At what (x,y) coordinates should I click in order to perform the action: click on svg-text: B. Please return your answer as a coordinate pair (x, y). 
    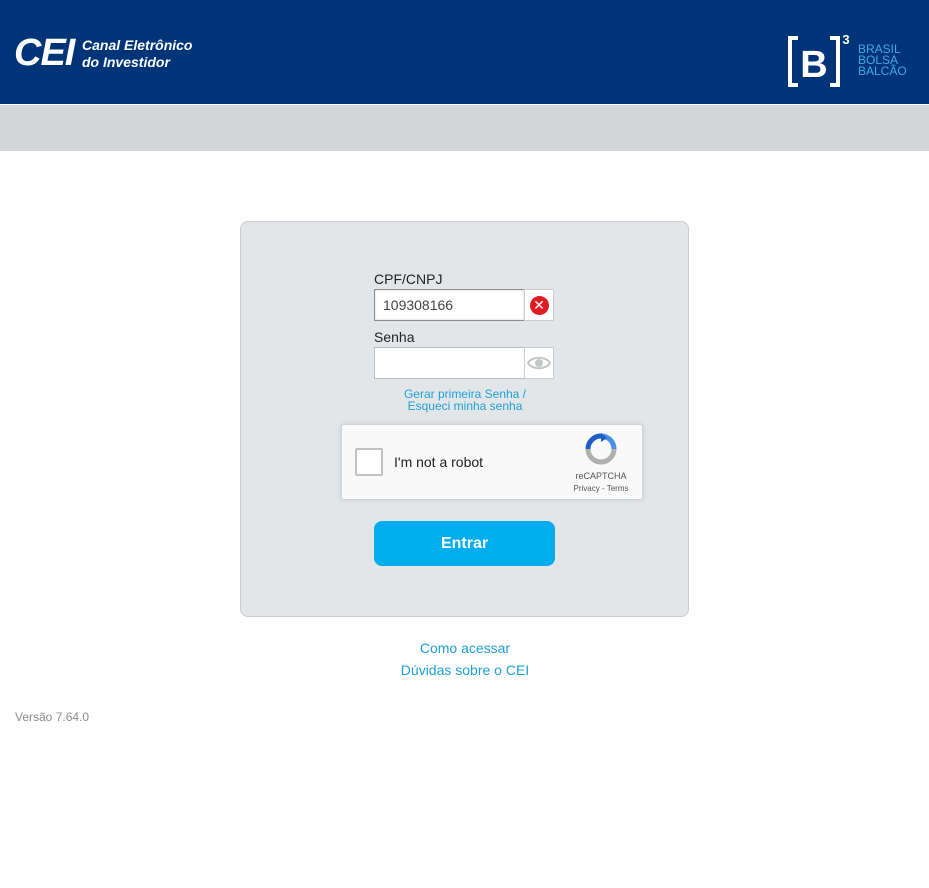
    Looking at the image, I should click on (813, 65).